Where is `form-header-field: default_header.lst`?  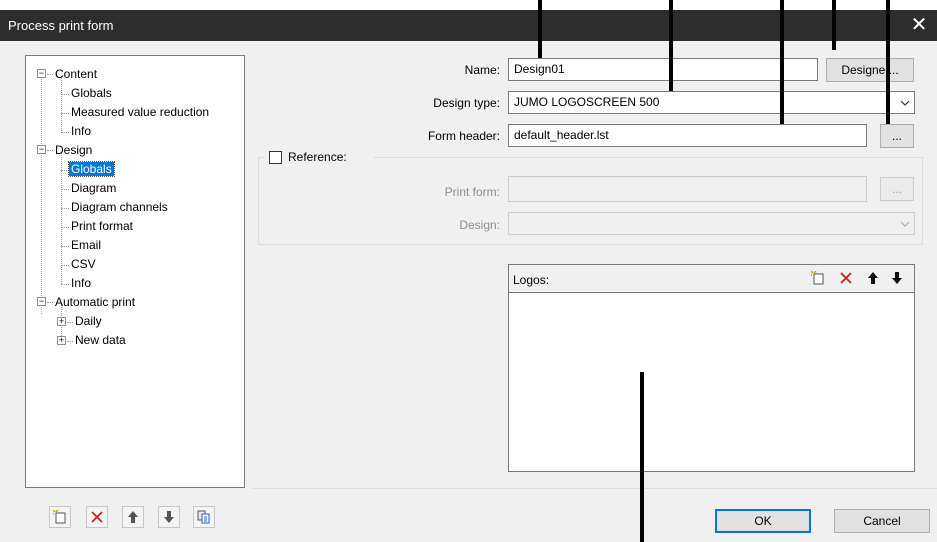
form-header-field: default_header.lst is located at coordinates (687, 135).